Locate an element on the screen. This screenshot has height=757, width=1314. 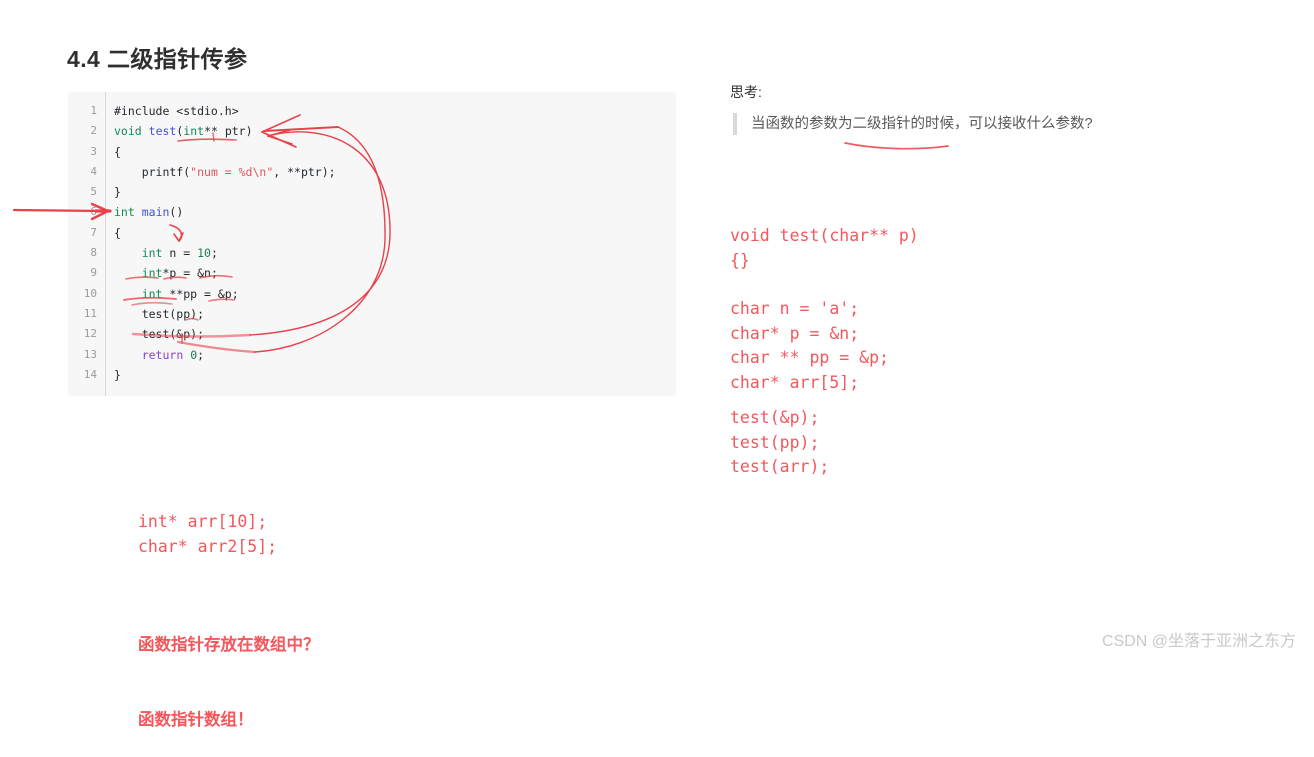
right-code-function-signature: void test(char** p) {} is located at coordinates (824, 248).